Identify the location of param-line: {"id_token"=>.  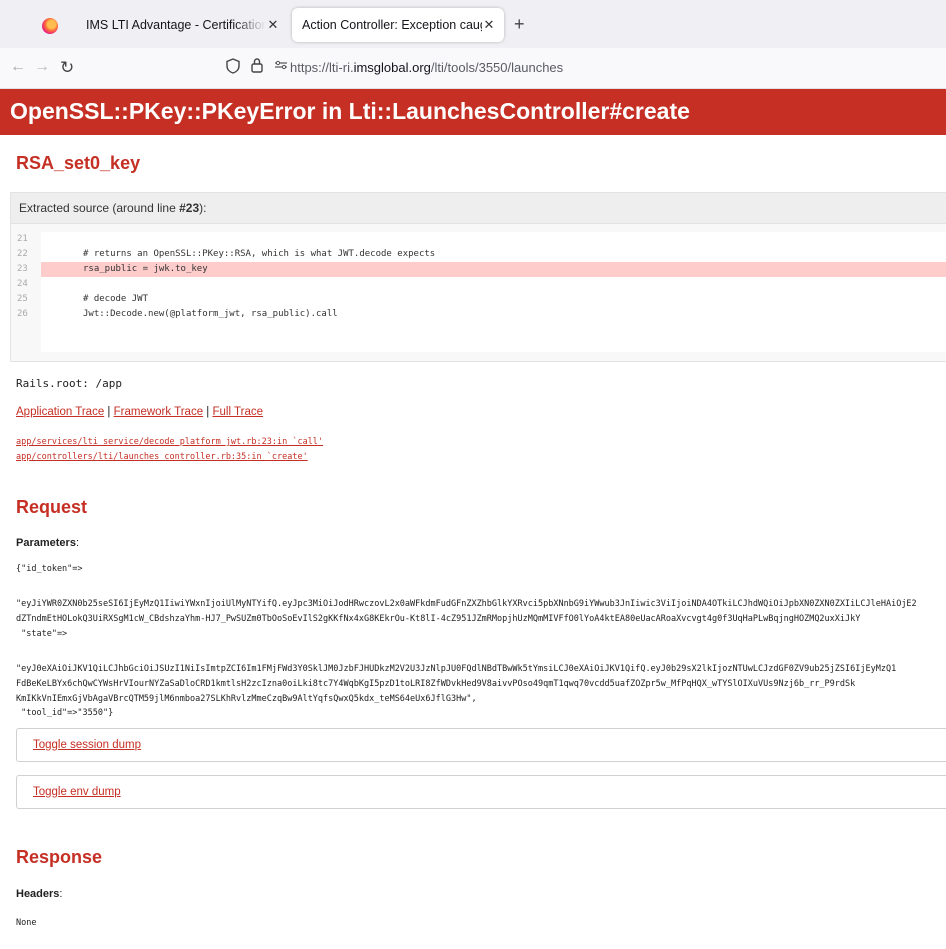
(49, 569).